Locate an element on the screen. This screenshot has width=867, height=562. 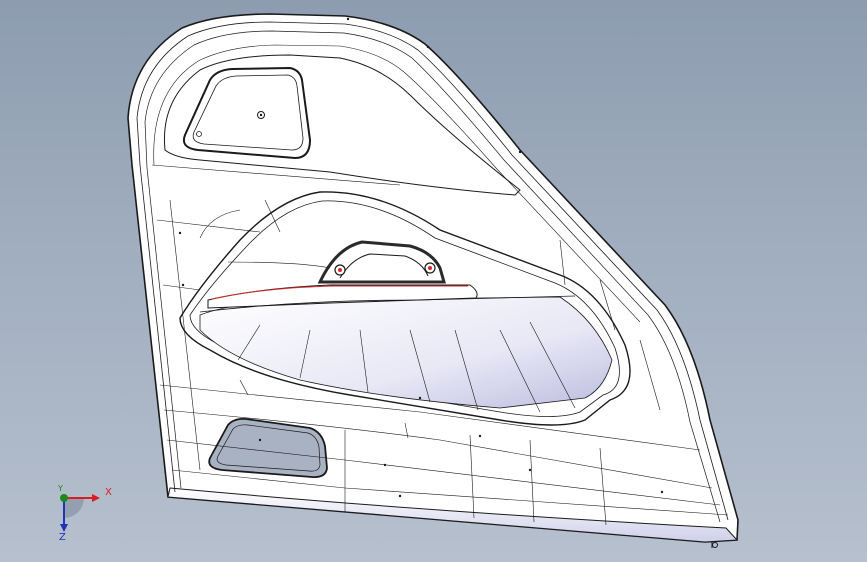
handle-fastener-left-icon is located at coordinates (340, 270).